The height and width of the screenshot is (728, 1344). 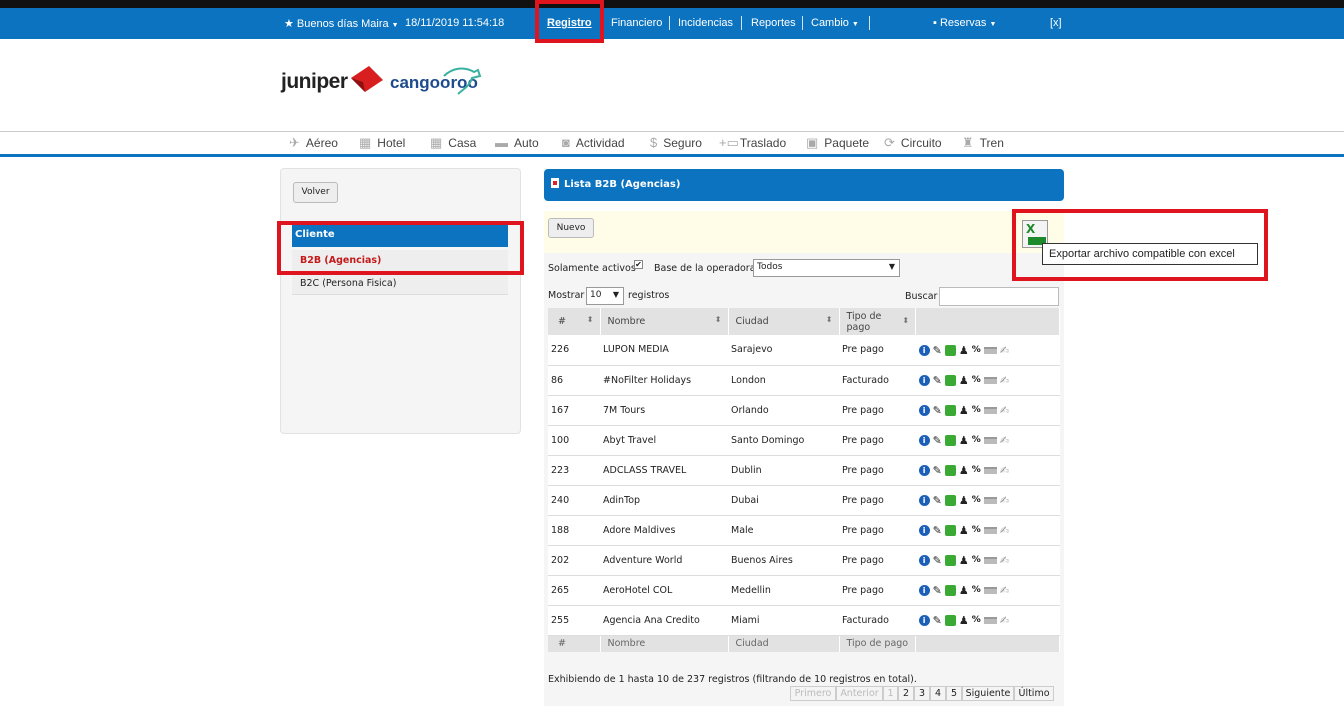 What do you see at coordinates (313, 143) in the screenshot?
I see `product-aereo: ✈ Aéreo` at bounding box center [313, 143].